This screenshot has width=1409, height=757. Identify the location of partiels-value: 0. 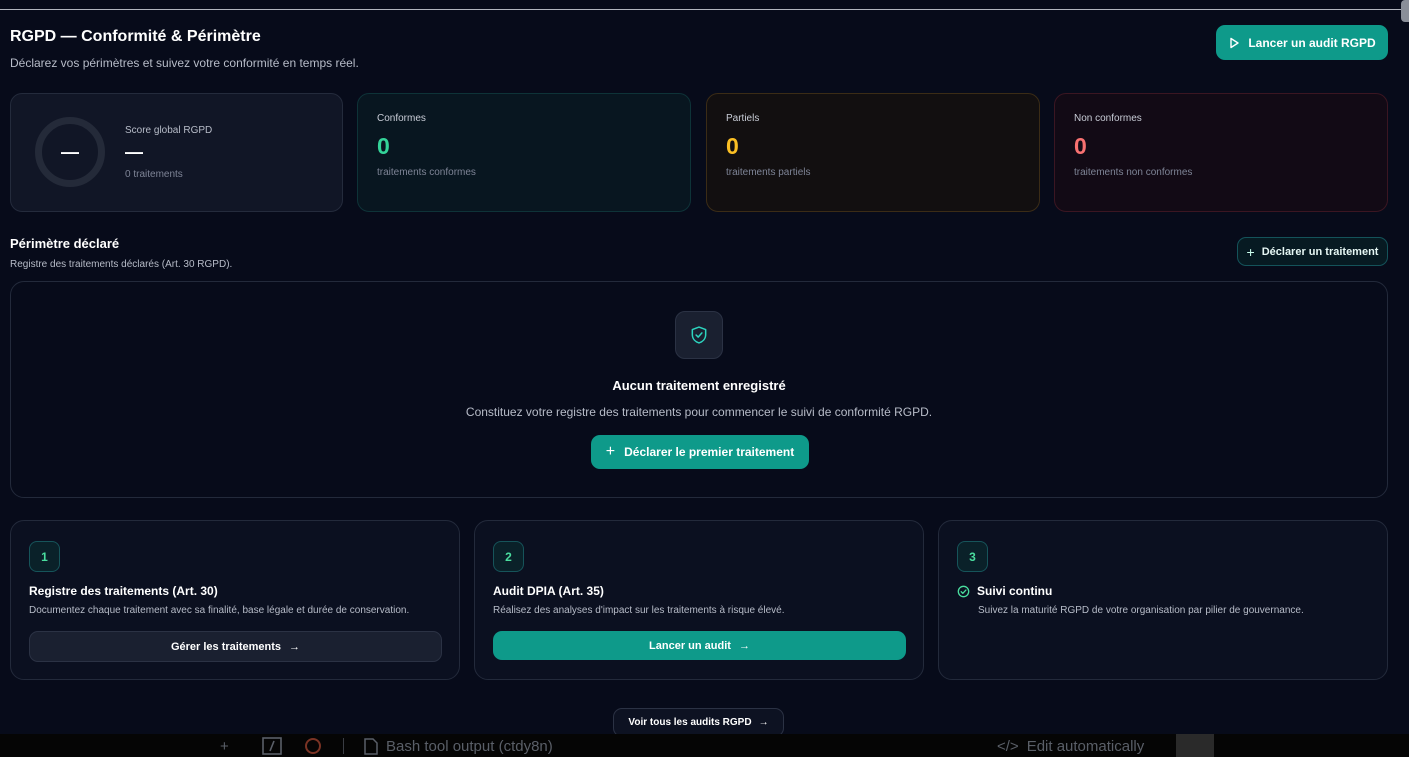
(732, 146).